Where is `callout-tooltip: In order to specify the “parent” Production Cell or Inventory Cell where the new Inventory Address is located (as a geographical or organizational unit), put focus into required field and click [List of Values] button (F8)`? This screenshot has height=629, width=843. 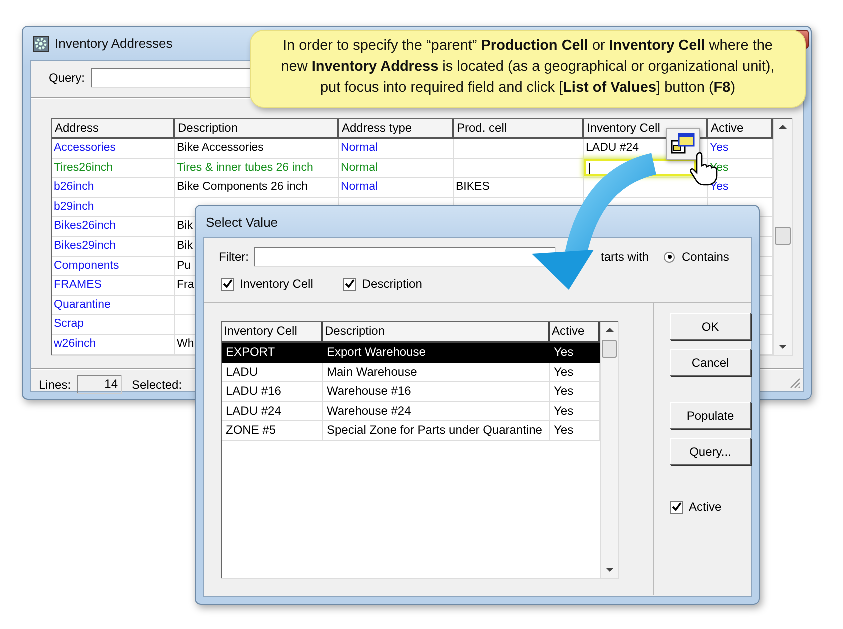
callout-tooltip: In order to specify the “parent” Production Cell or Inventory Cell where the new Inventory Address is located (as a geographical or organizational unit), put focus into required field and click [List of Values] button (F8) is located at coordinates (528, 69).